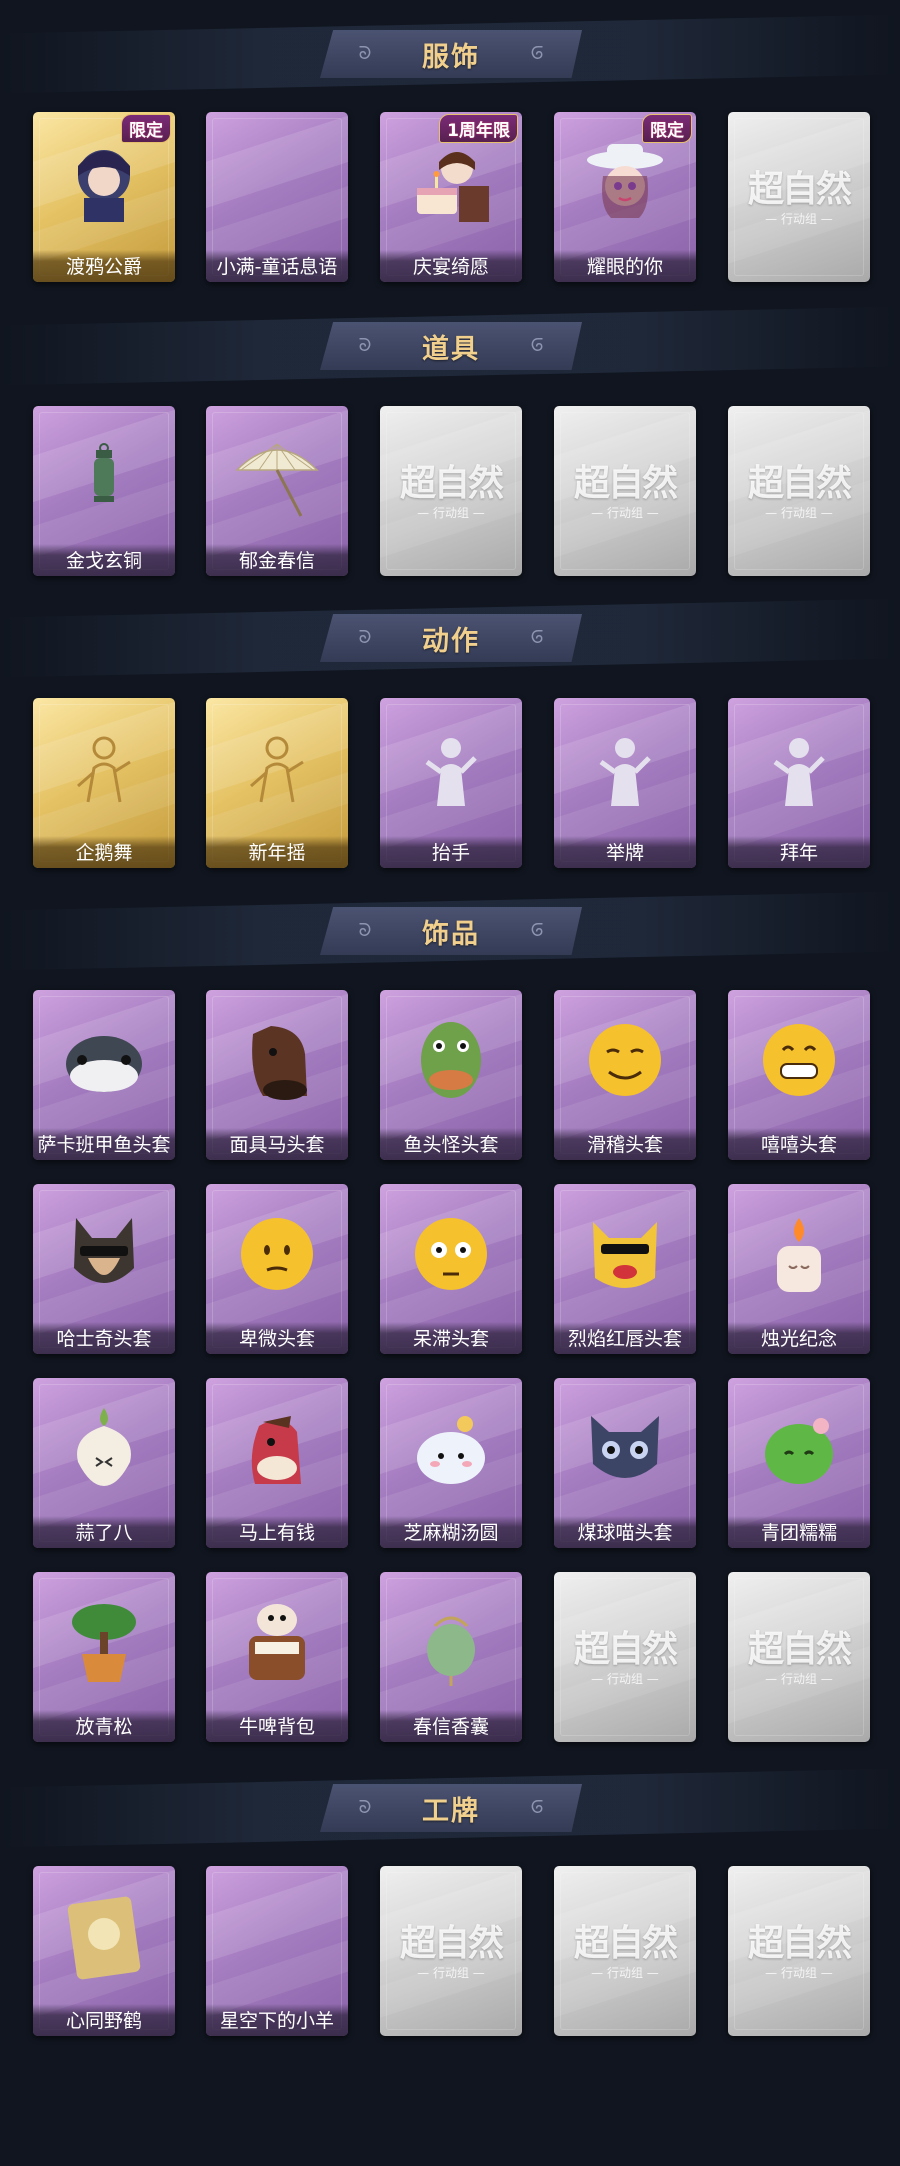 The image size is (900, 2166). Describe the element at coordinates (625, 266) in the screenshot. I see `reward-label: 耀眼的你` at that location.